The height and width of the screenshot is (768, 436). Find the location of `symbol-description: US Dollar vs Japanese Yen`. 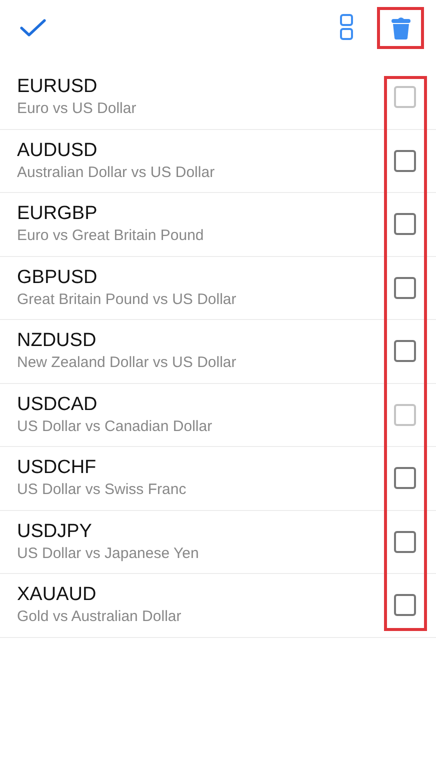

symbol-description: US Dollar vs Japanese Yen is located at coordinates (108, 554).